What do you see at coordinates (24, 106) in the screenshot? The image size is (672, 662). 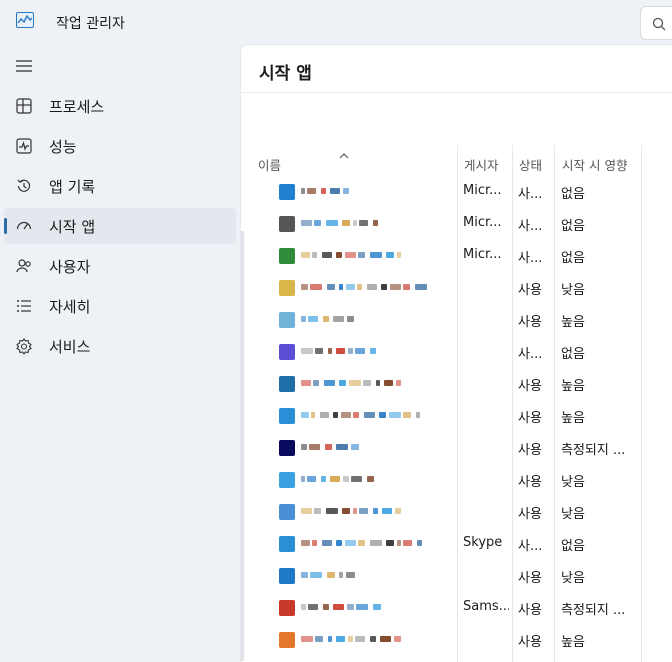 I see `processes-icon` at bounding box center [24, 106].